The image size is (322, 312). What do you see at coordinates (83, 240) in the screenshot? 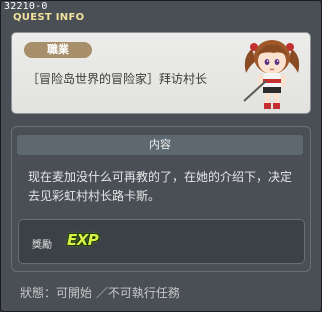
I see `exp-icon: EXP` at bounding box center [83, 240].